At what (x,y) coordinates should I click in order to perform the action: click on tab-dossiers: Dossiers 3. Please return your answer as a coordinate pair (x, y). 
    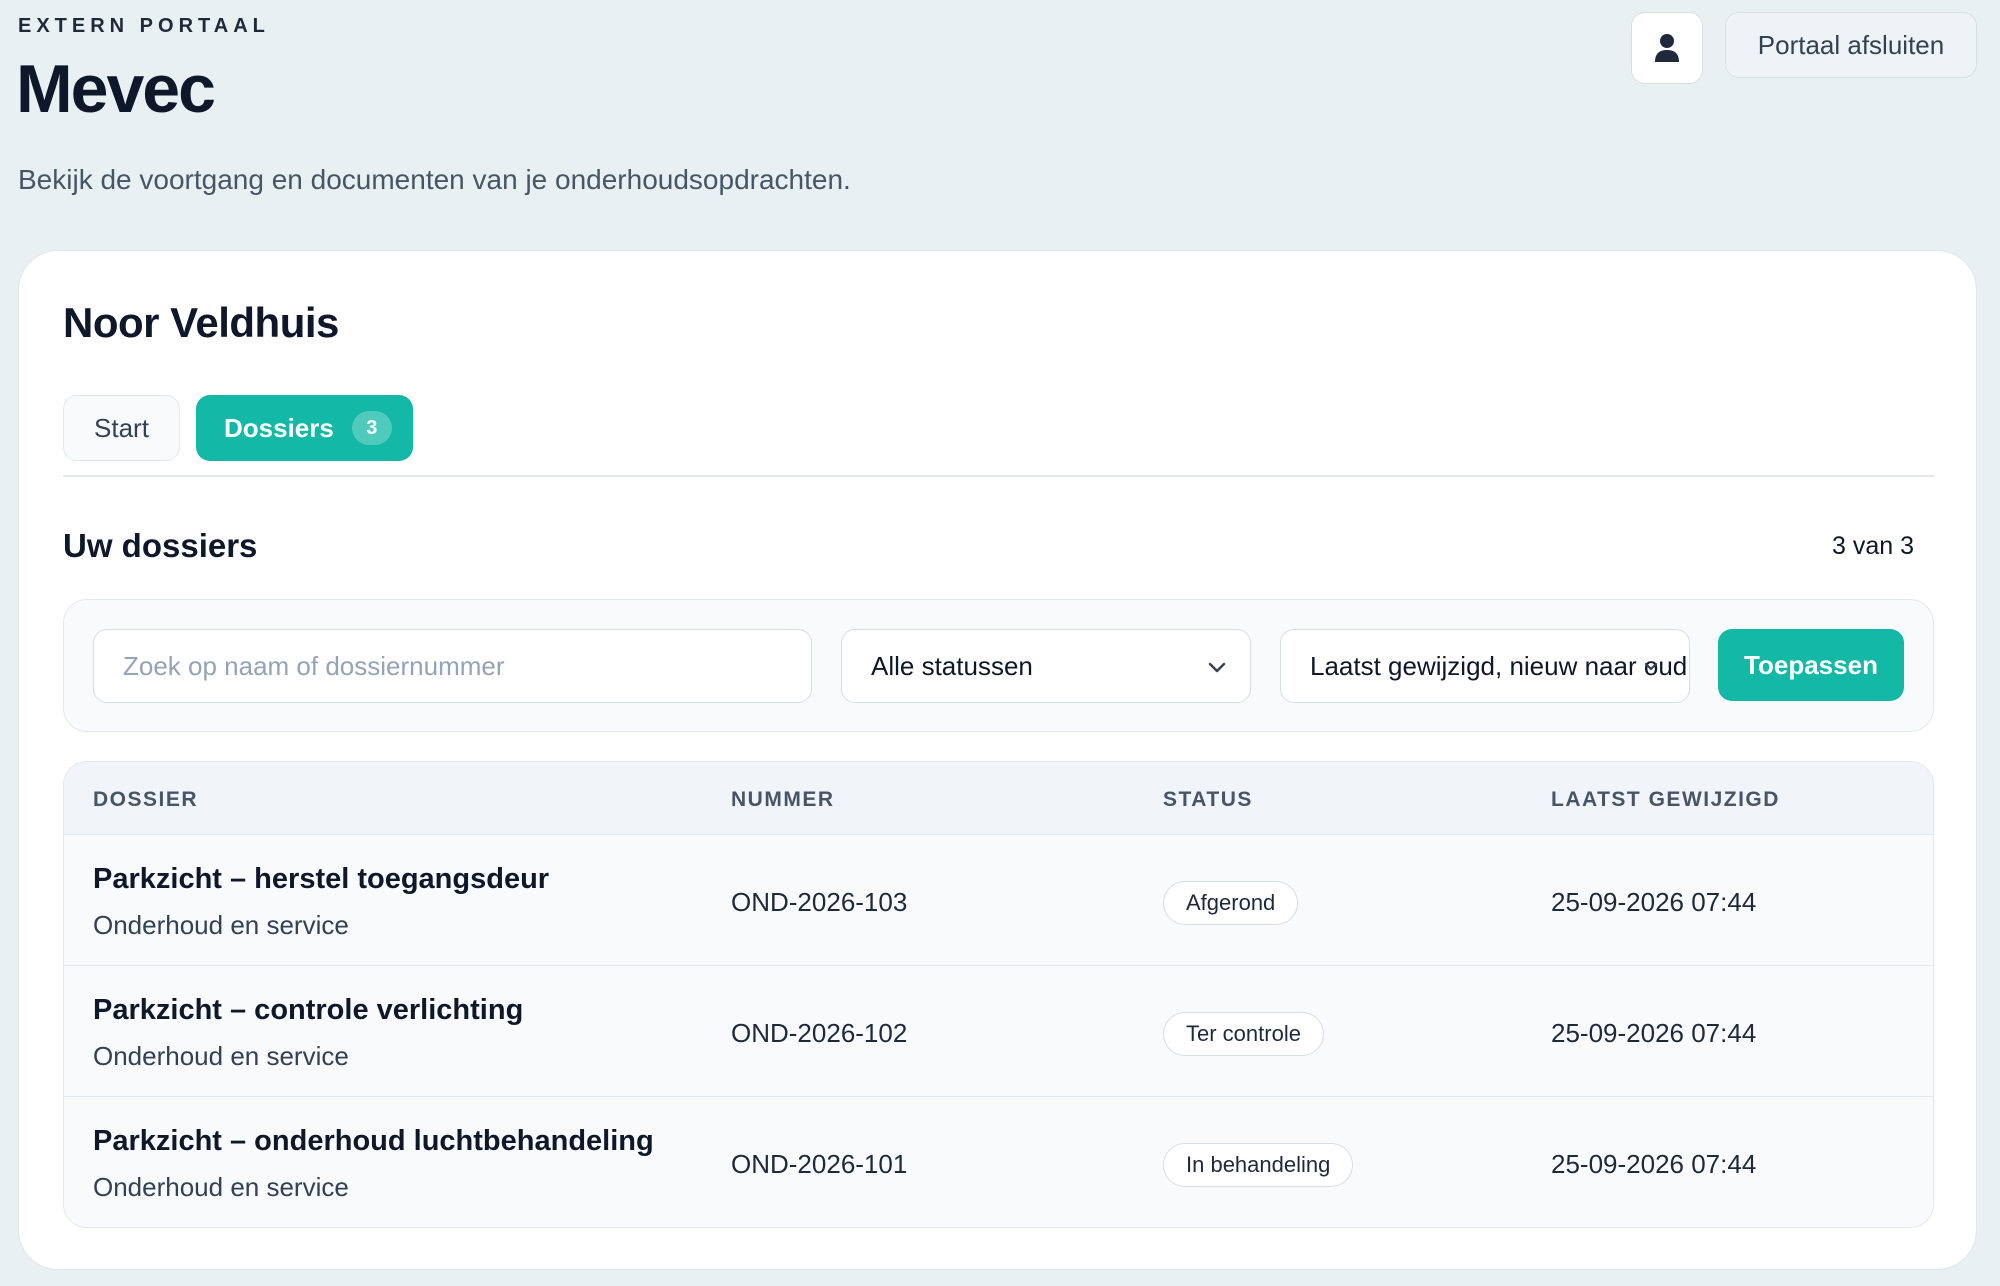
    Looking at the image, I should click on (304, 428).